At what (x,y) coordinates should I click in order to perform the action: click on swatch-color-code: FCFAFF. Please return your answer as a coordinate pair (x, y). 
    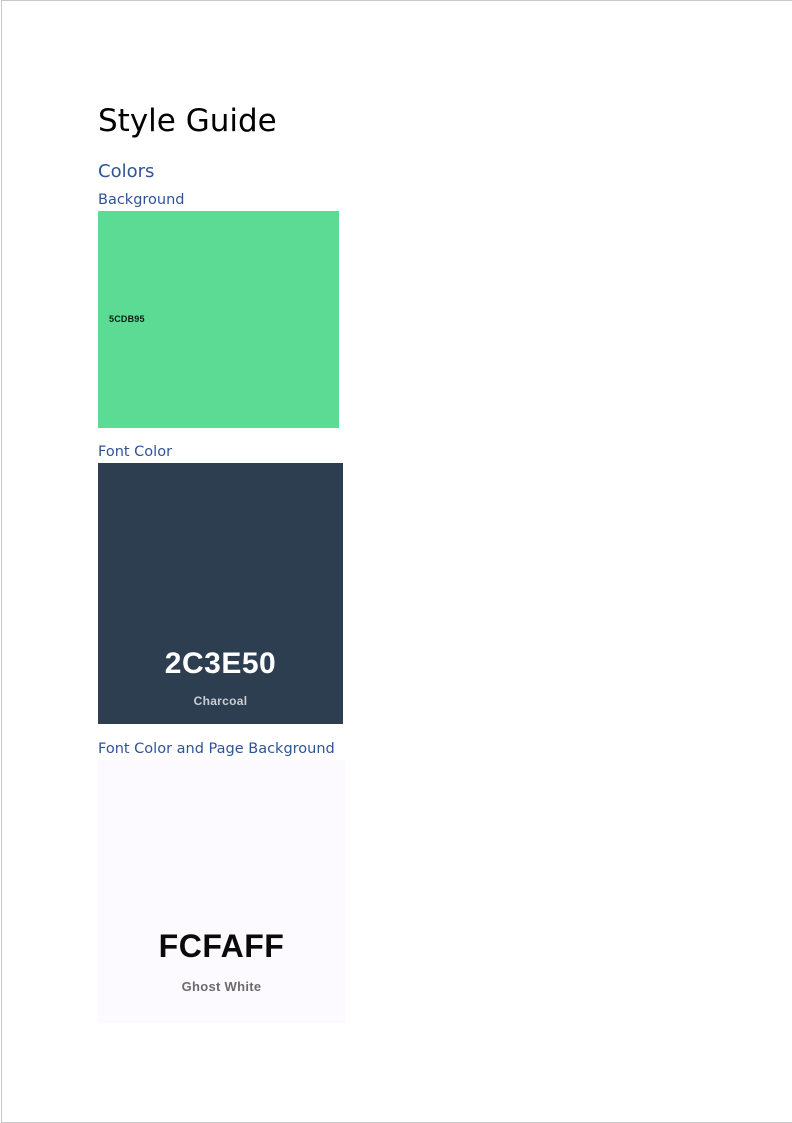
    Looking at the image, I should click on (221, 946).